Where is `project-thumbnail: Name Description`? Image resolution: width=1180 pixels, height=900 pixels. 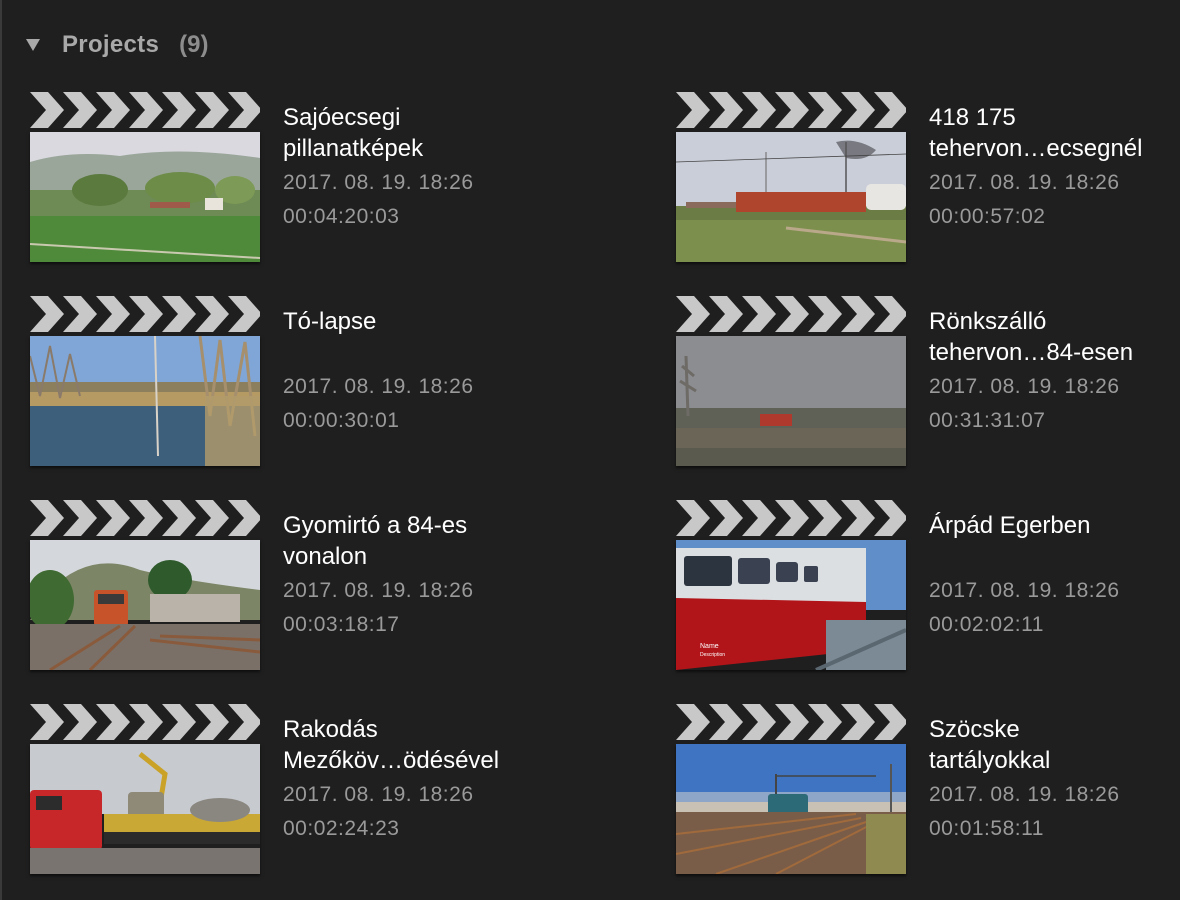 project-thumbnail: Name Description is located at coordinates (791, 605).